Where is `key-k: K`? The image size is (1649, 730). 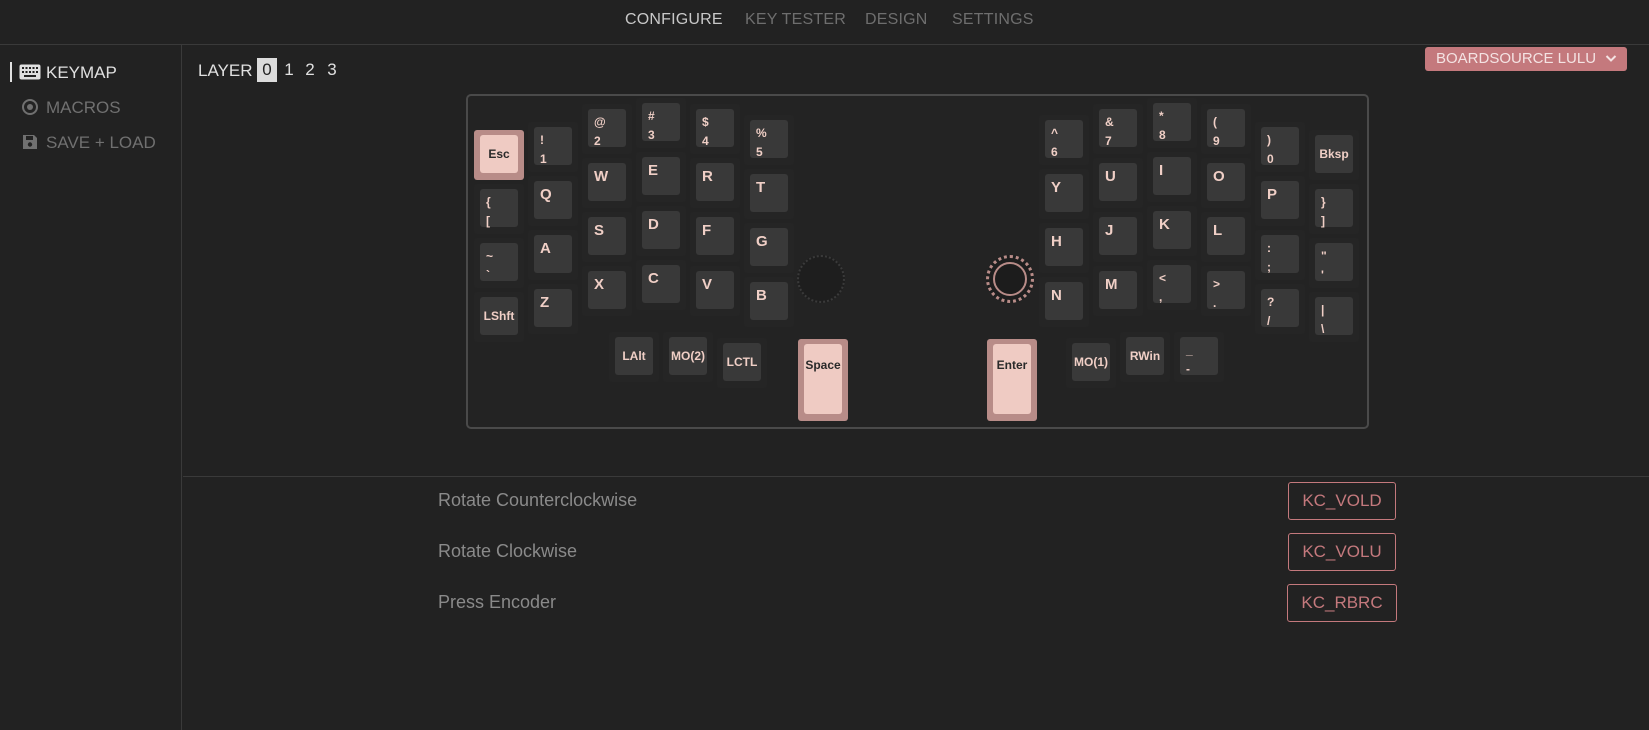
key-k: K is located at coordinates (1172, 231).